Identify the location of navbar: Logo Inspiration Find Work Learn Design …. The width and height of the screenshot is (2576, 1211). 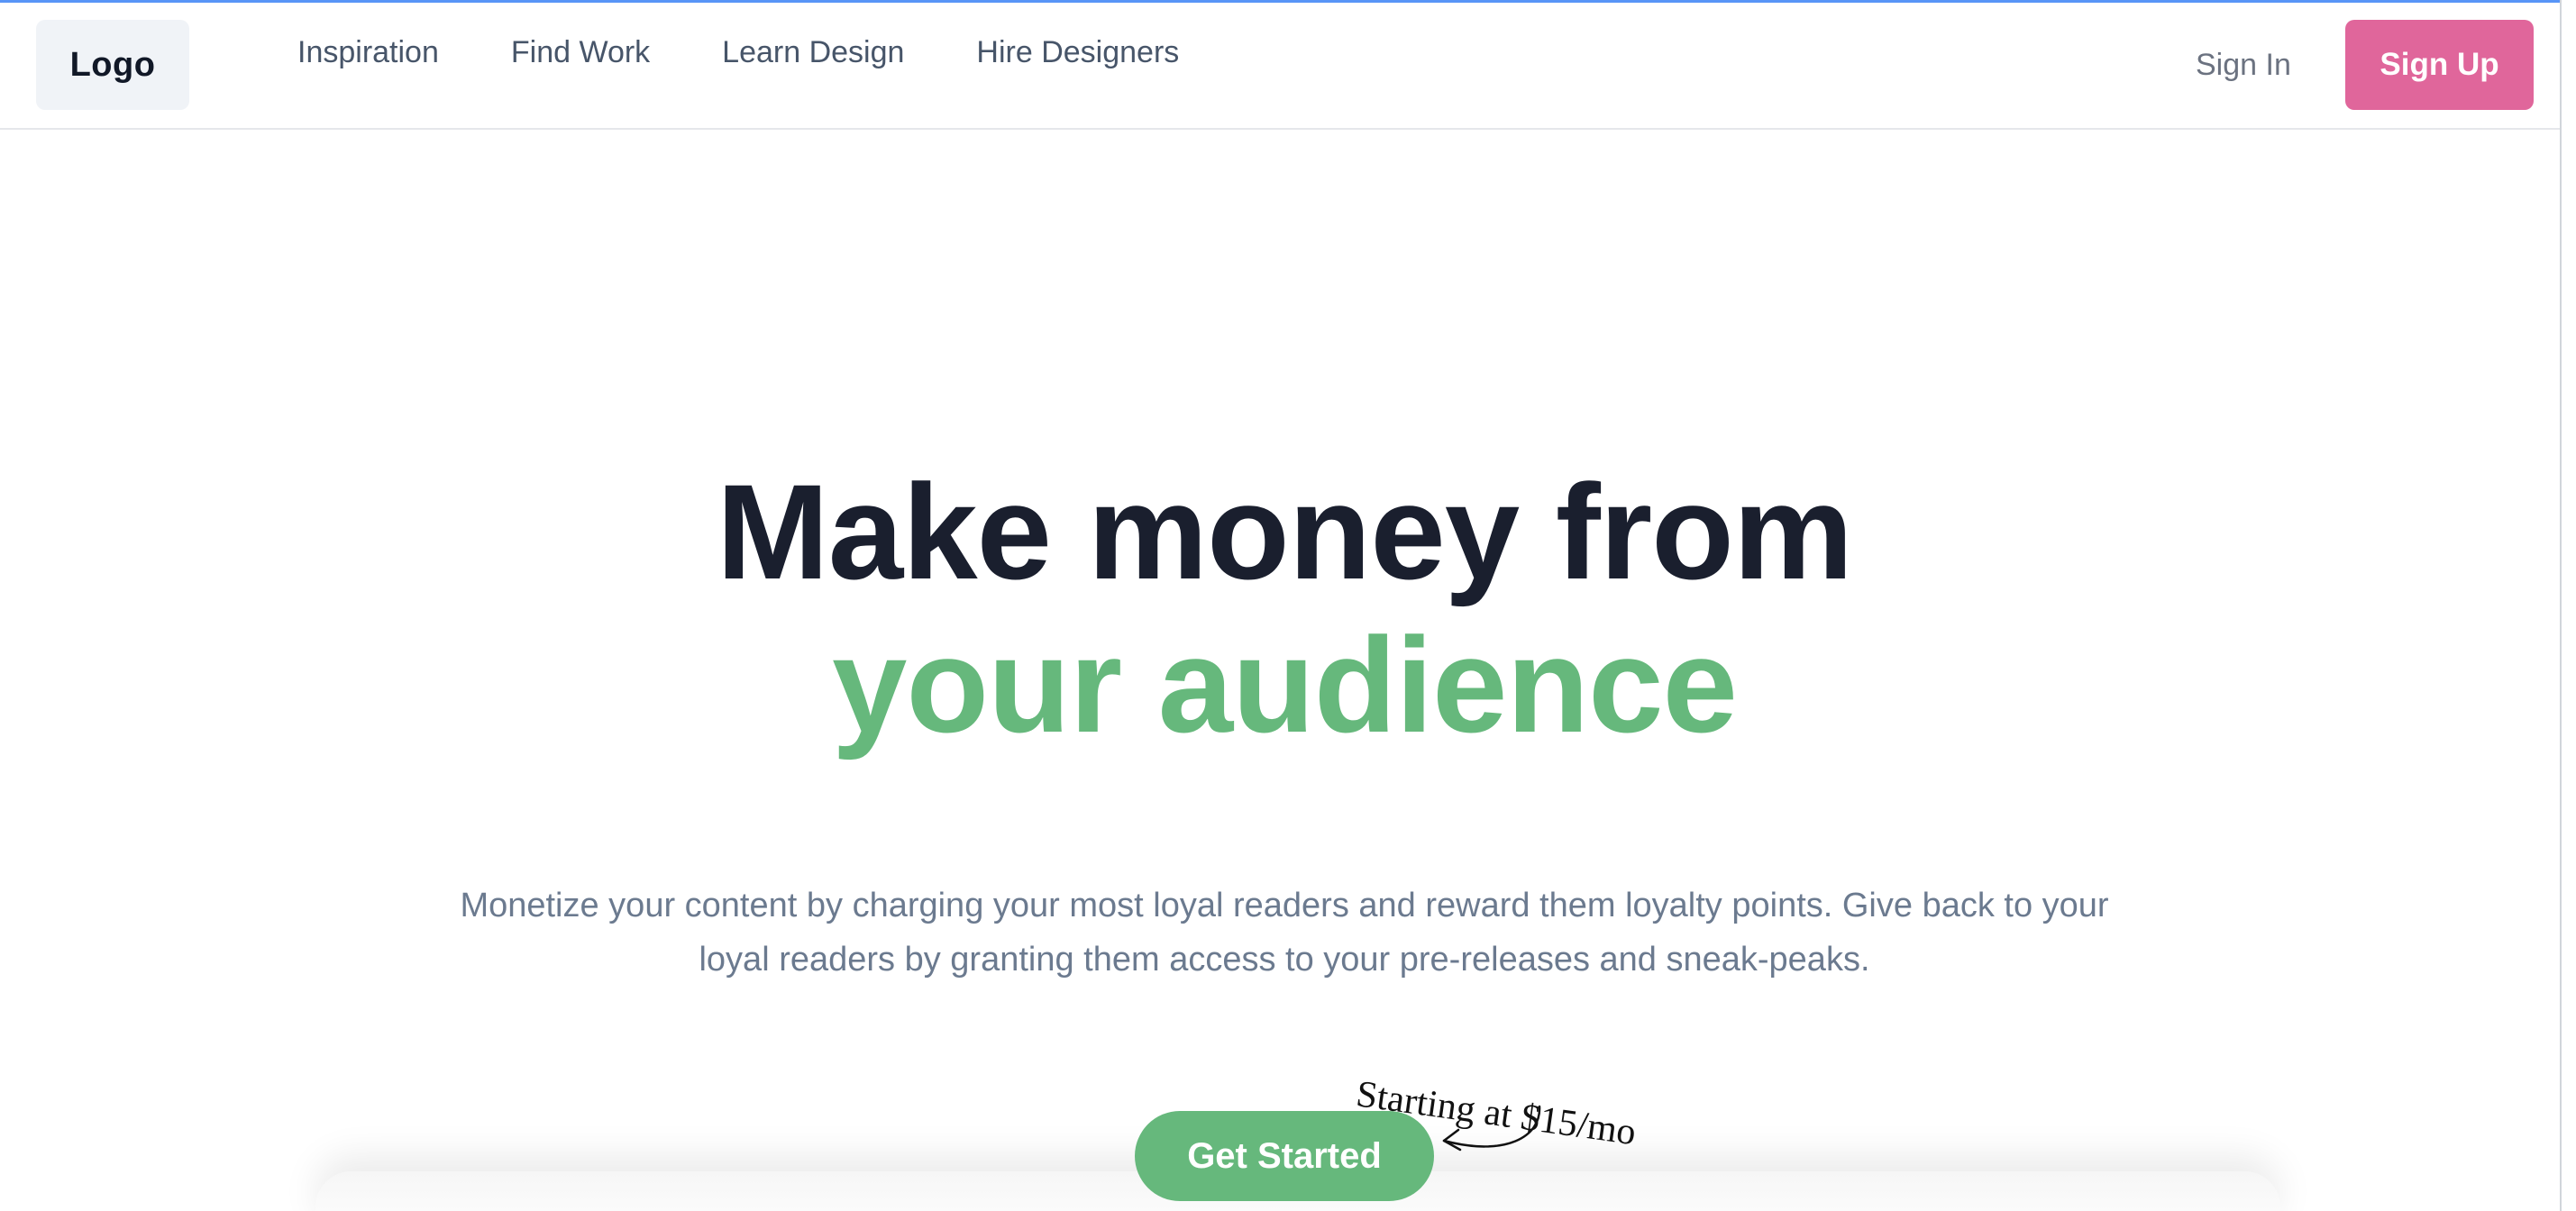
(1284, 66).